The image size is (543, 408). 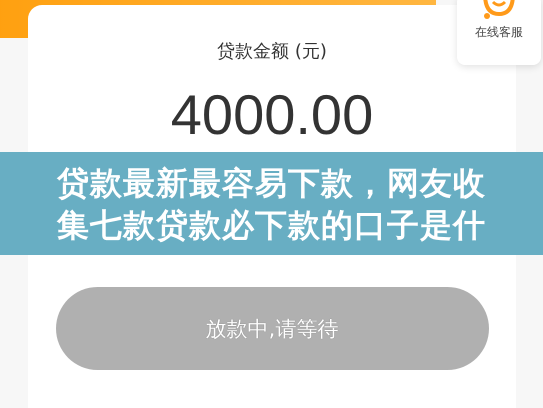 I want to click on customer-service-button: 在线客服, so click(x=499, y=32).